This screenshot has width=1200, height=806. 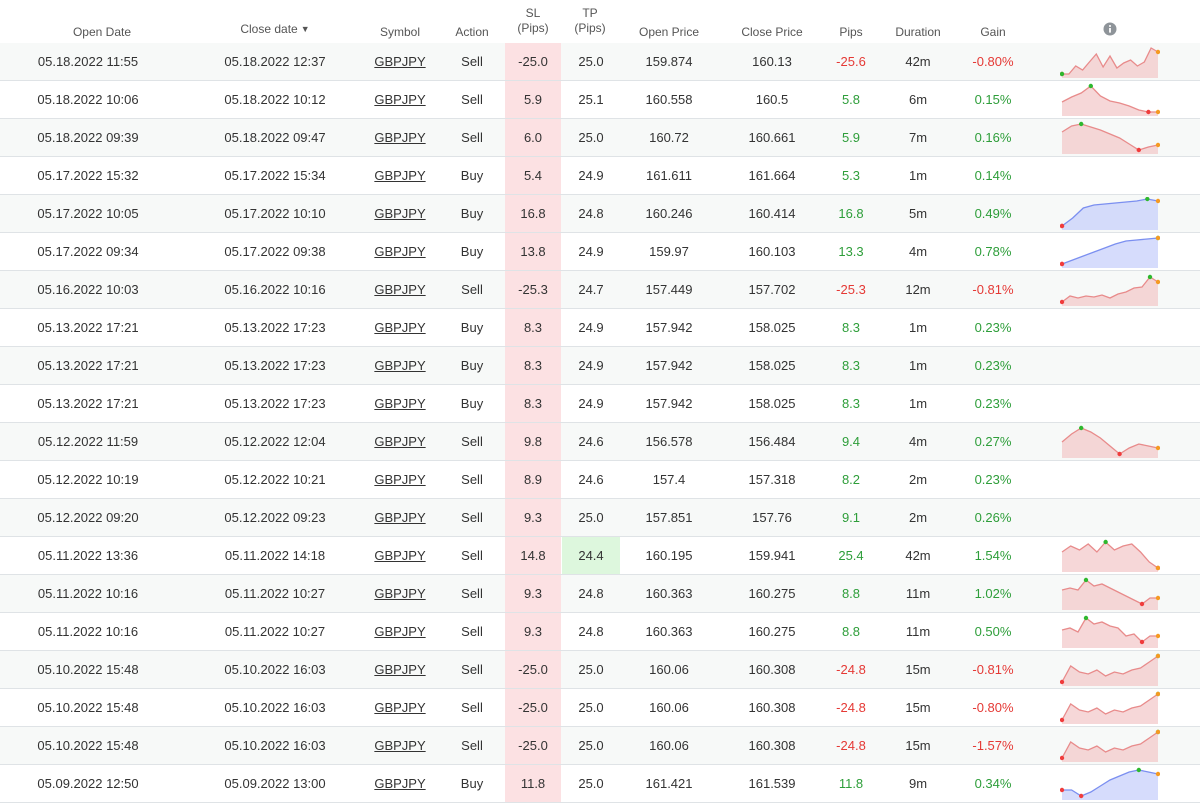 What do you see at coordinates (993, 175) in the screenshot?
I see `cell-gain: 0.14%` at bounding box center [993, 175].